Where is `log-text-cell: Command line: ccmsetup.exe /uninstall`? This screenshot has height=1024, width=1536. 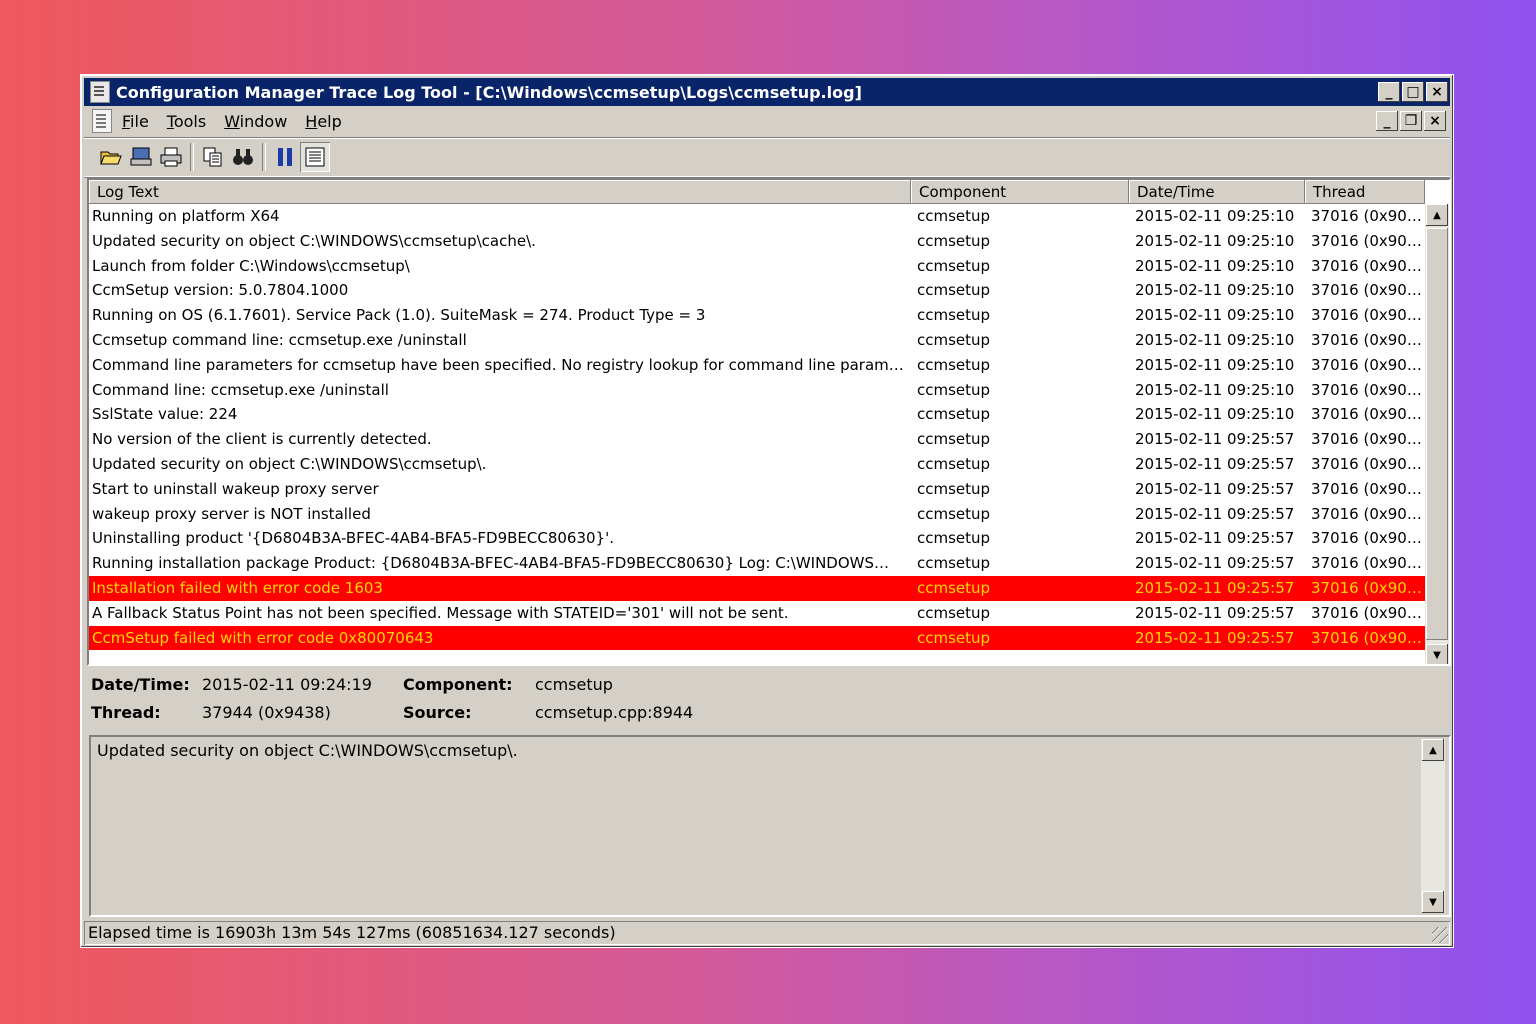
log-text-cell: Command line: ccmsetup.exe /uninstall is located at coordinates (240, 389).